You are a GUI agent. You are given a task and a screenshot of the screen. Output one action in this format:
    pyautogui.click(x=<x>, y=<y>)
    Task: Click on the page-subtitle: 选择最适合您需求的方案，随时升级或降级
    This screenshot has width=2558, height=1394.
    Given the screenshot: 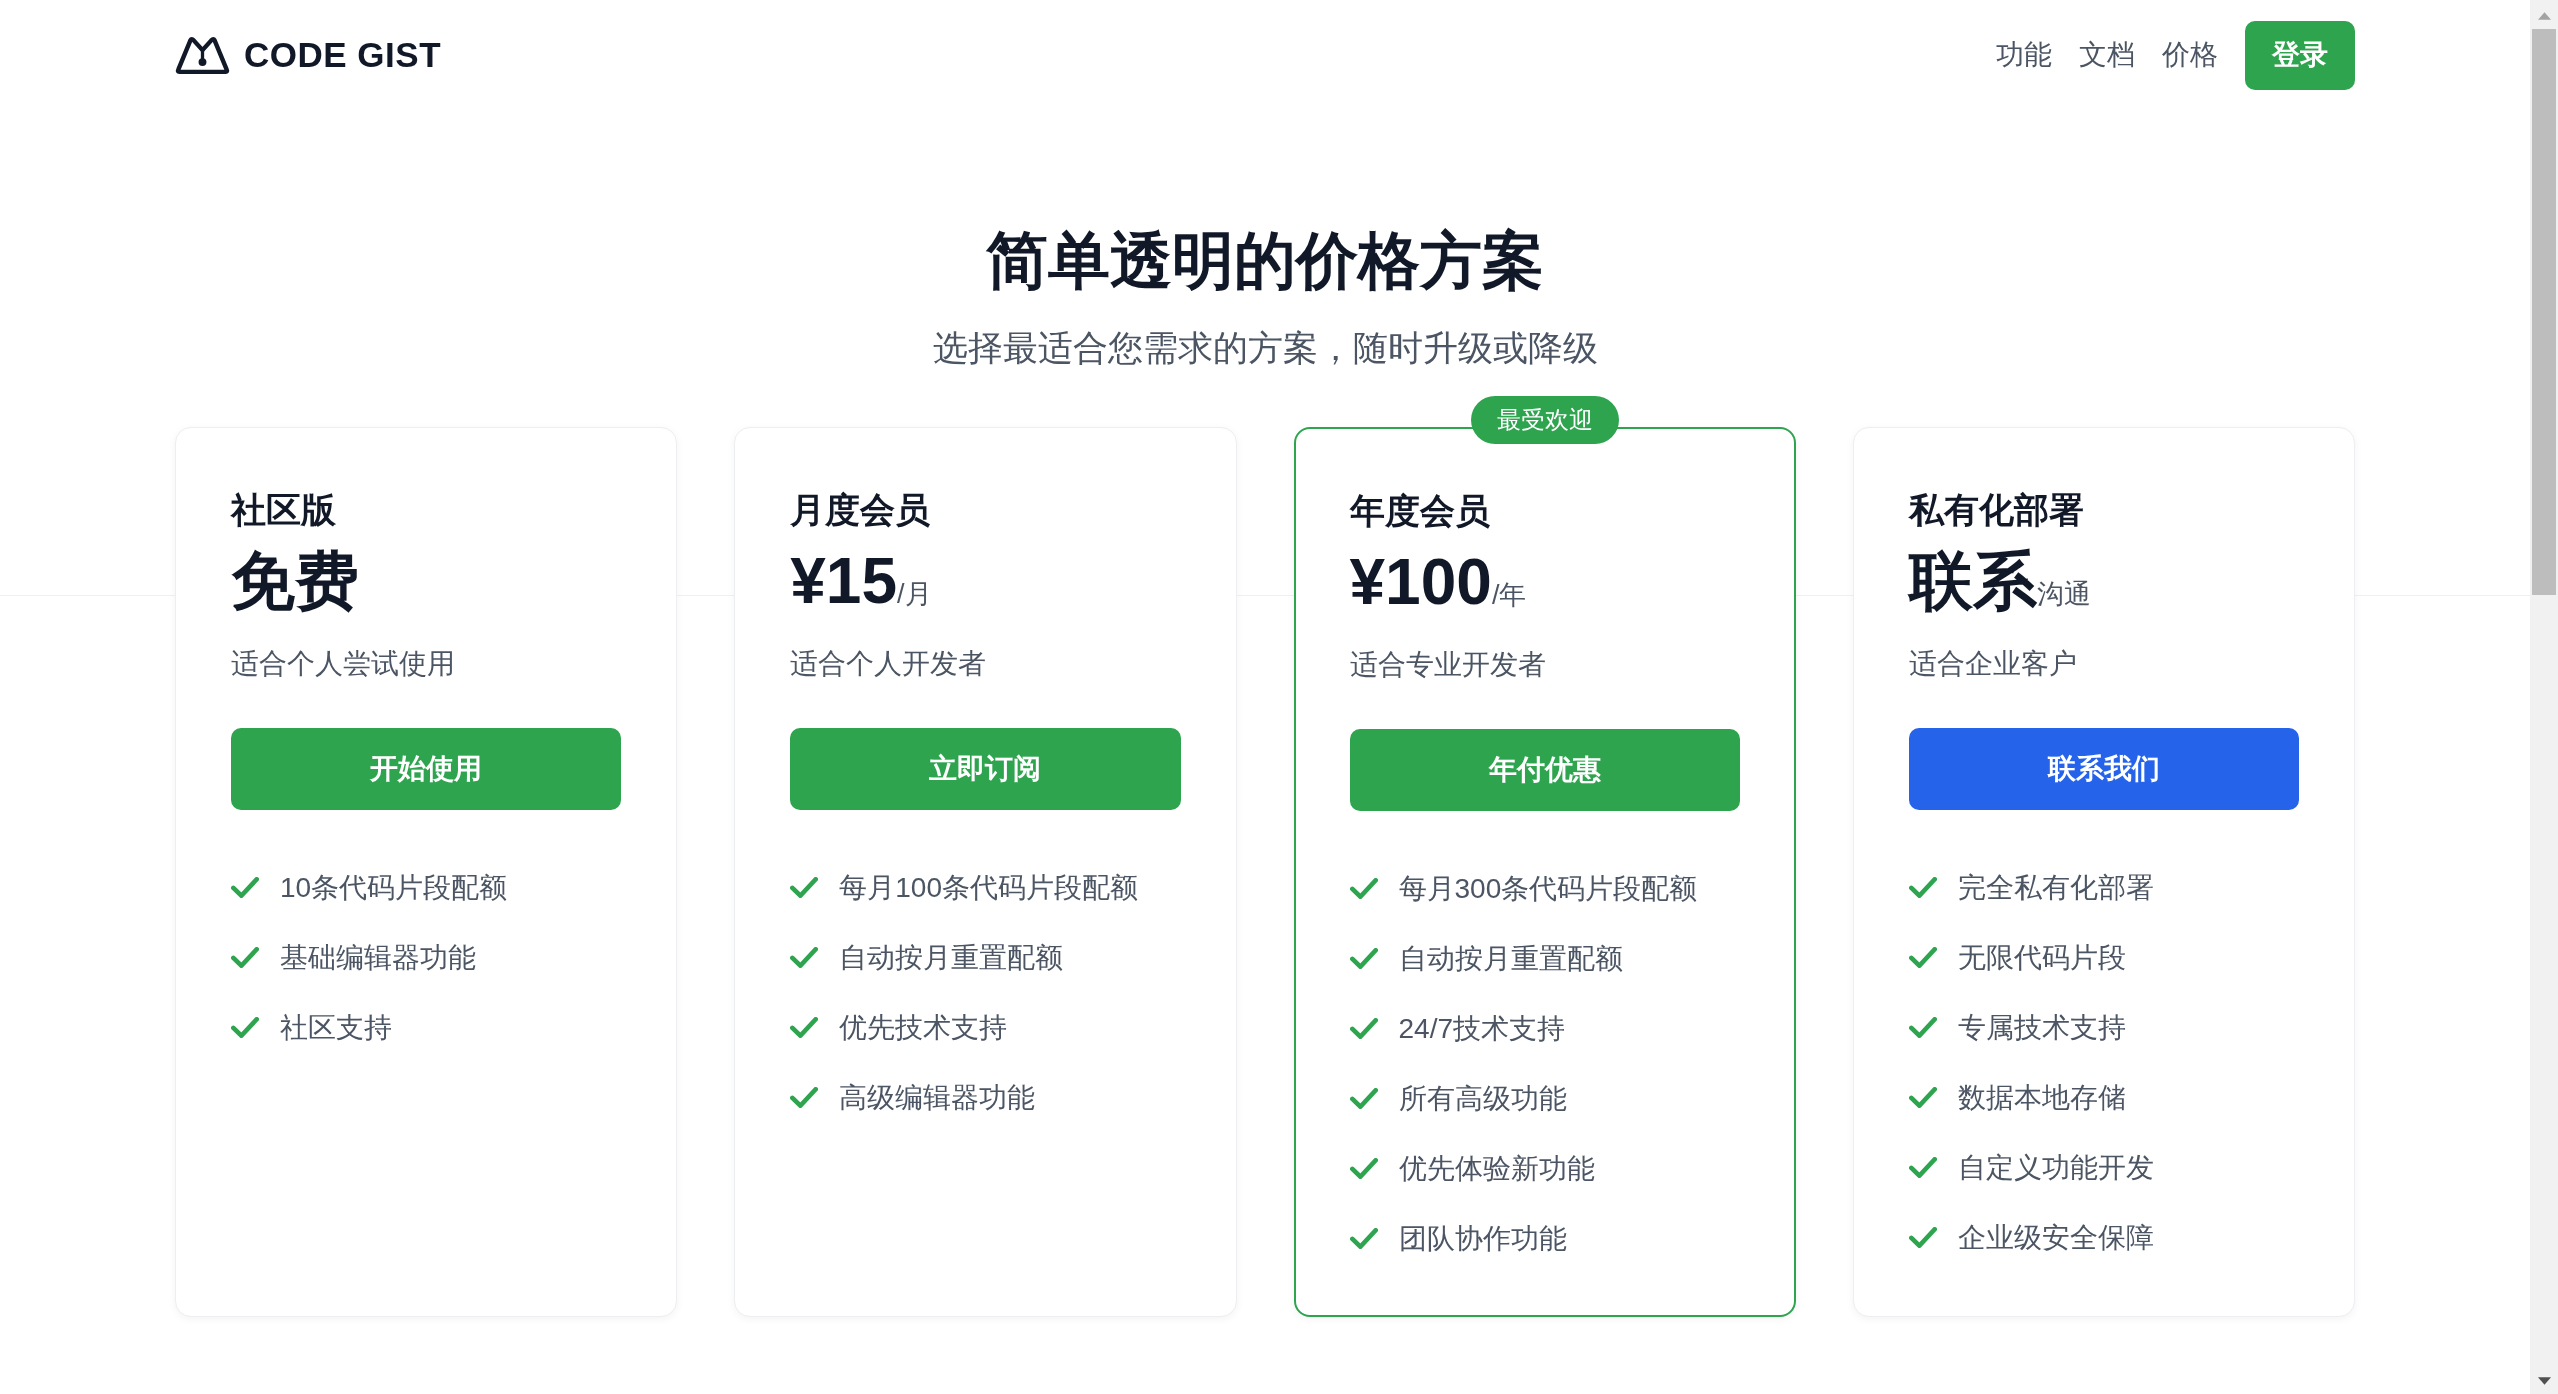 What is the action you would take?
    pyautogui.click(x=1265, y=348)
    